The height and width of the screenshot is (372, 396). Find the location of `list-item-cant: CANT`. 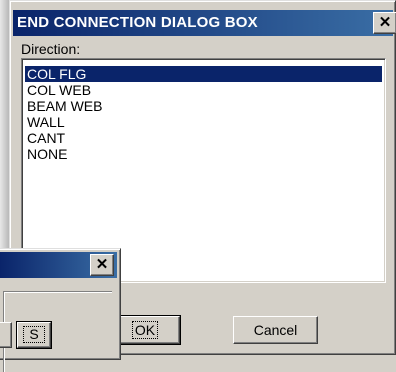

list-item-cant: CANT is located at coordinates (203, 138).